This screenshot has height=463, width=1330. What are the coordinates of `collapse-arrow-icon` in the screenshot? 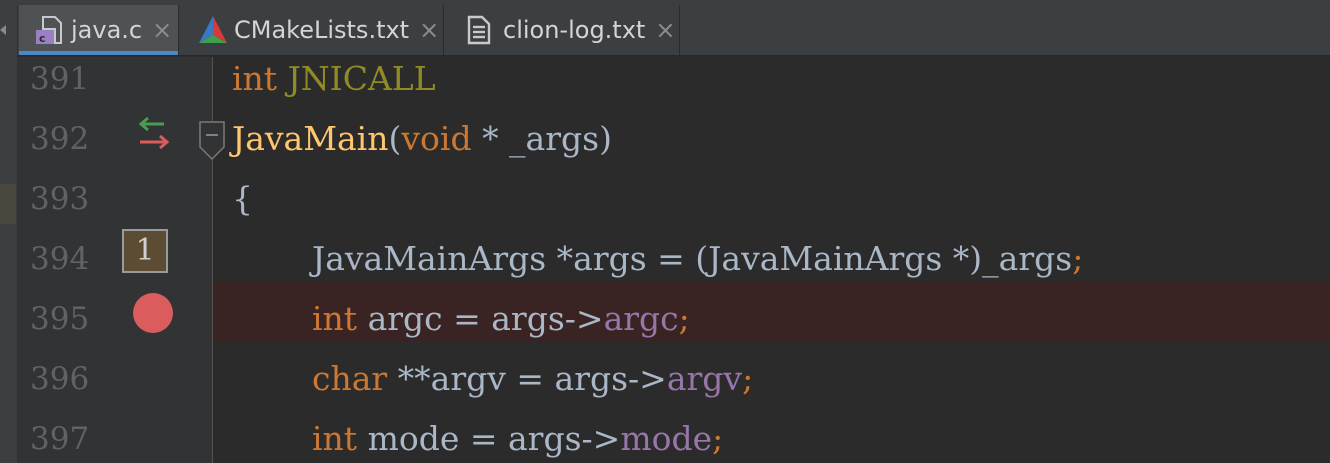 It's located at (3, 30).